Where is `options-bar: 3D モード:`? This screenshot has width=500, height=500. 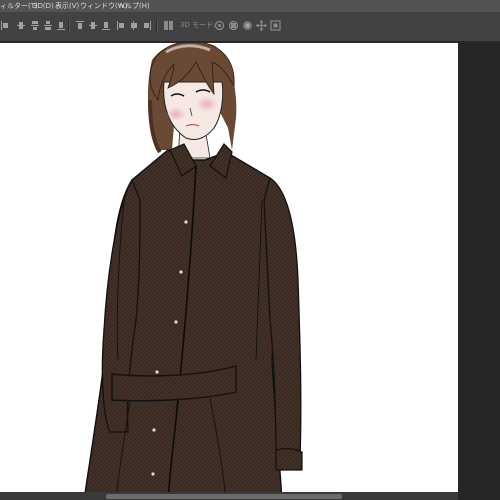 options-bar: 3D モード: is located at coordinates (250, 26).